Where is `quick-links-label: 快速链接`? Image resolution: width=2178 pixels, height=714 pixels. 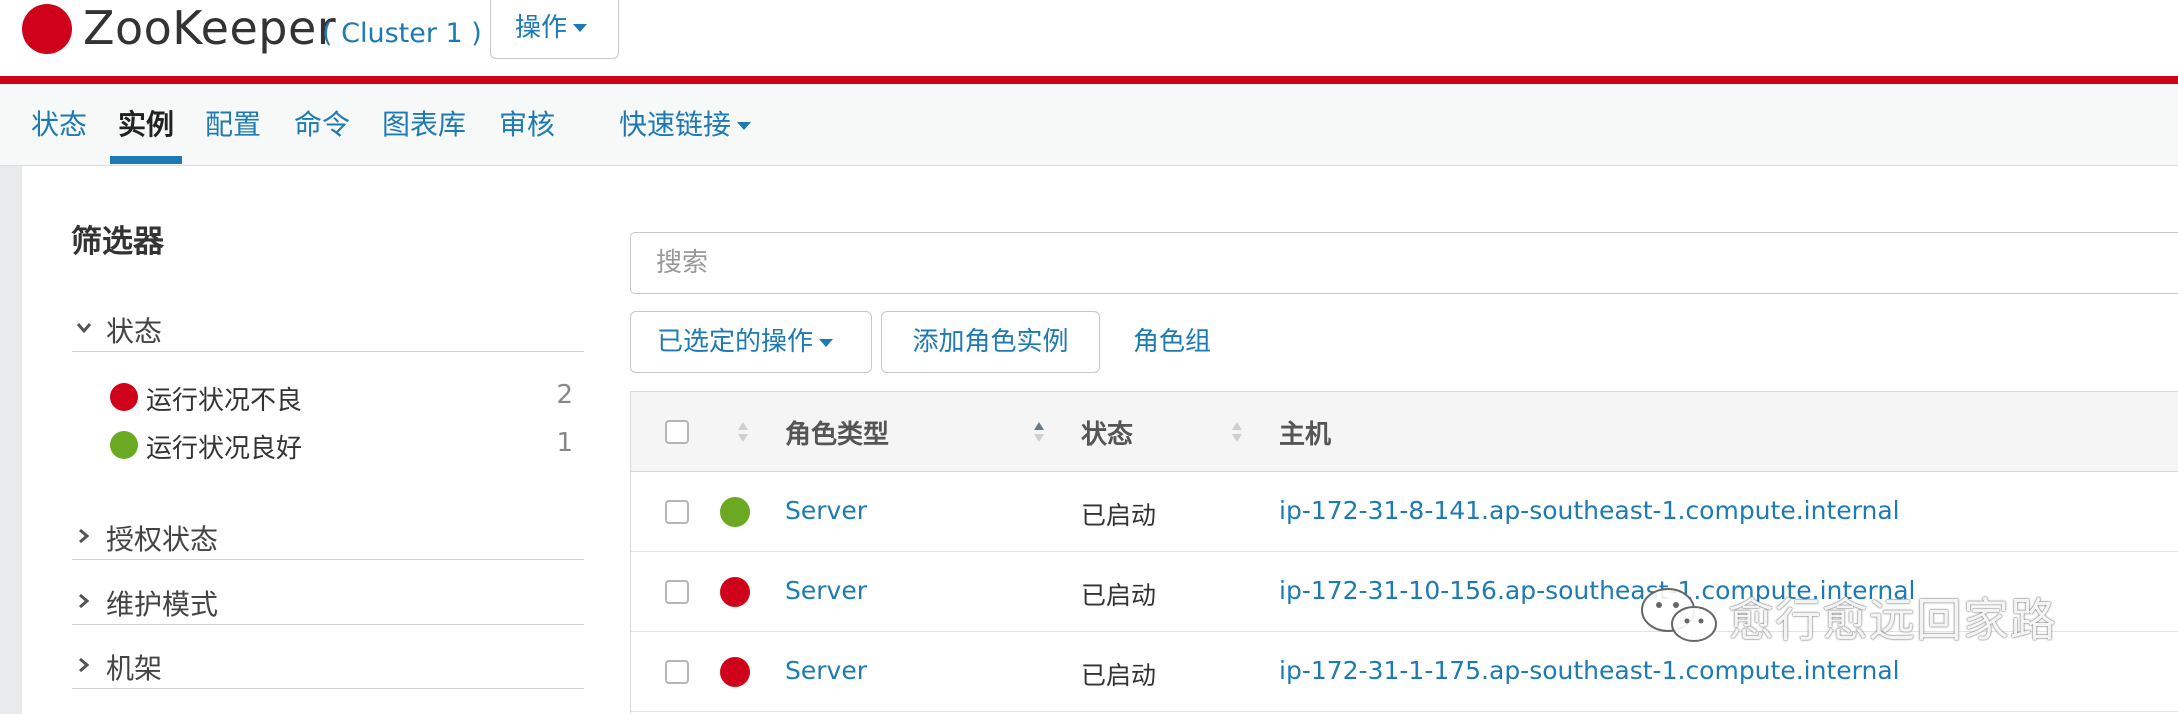 quick-links-label: 快速链接 is located at coordinates (675, 124).